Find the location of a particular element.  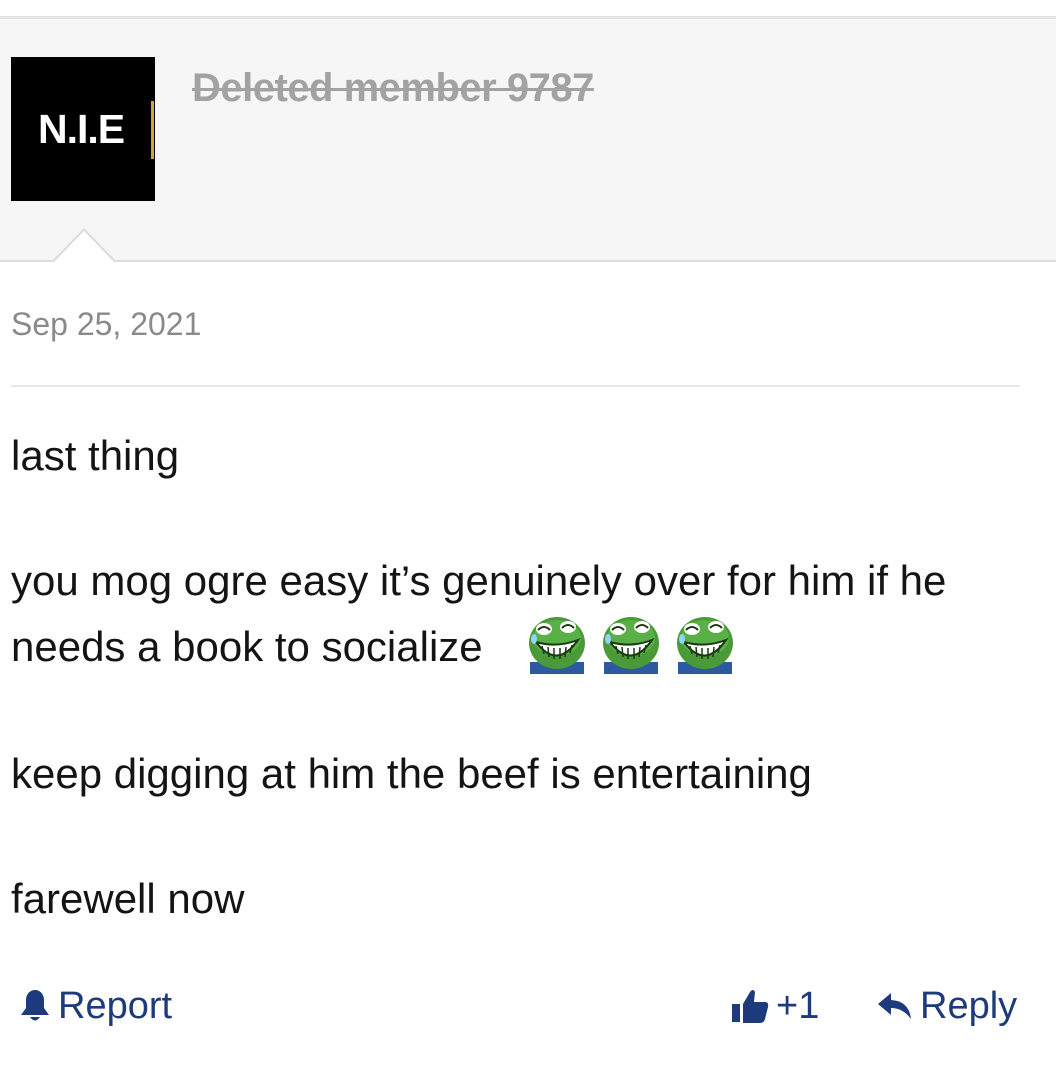

avatar: N.I.E is located at coordinates (83, 129).